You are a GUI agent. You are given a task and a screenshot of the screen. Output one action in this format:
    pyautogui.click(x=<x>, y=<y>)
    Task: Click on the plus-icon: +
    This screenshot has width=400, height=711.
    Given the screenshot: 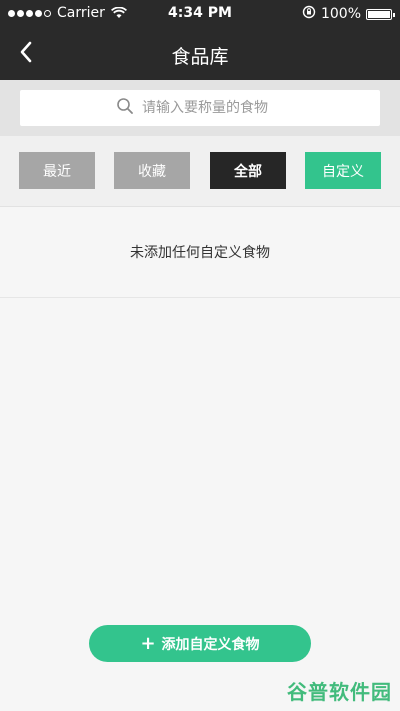 What is the action you would take?
    pyautogui.click(x=148, y=643)
    